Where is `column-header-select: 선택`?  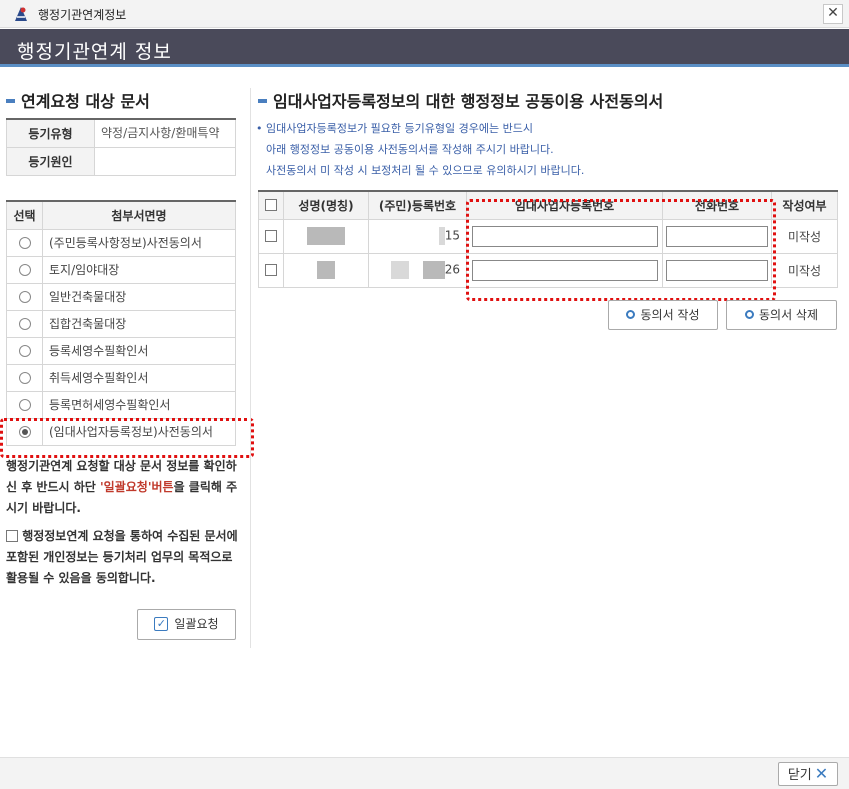 column-header-select: 선택 is located at coordinates (24, 215).